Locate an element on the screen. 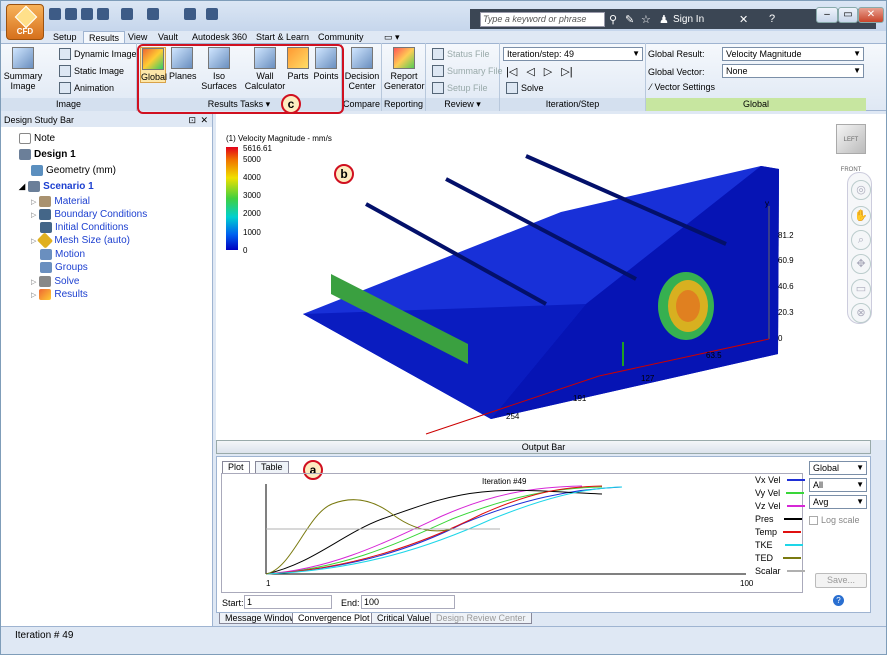 Image resolution: width=887 pixels, height=655 pixels. show-motion-icon: ⊗ is located at coordinates (861, 313).